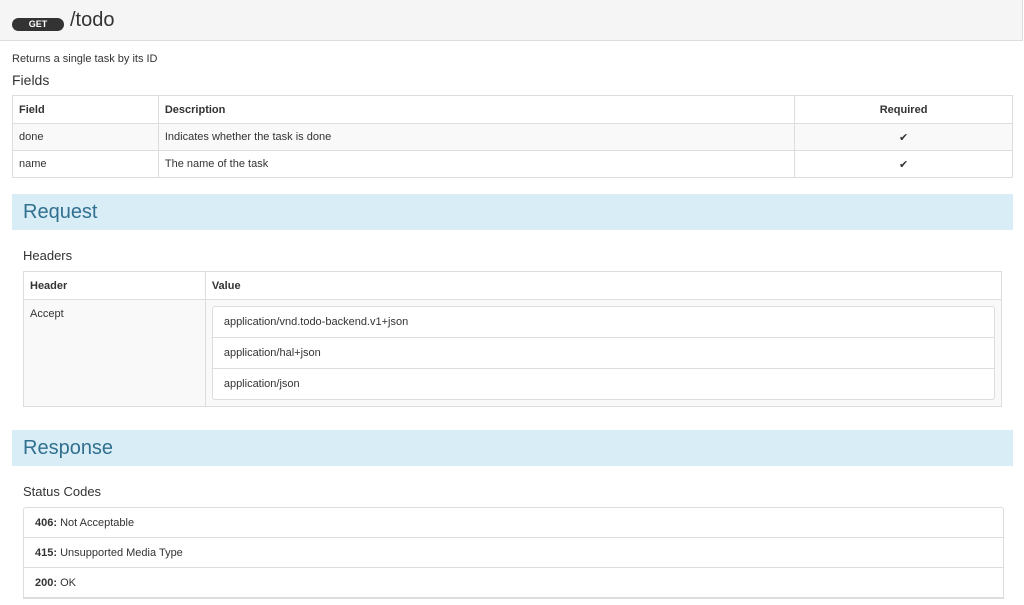 This screenshot has height=605, width=1024. Describe the element at coordinates (85, 109) in the screenshot. I see `column-header-field: Field` at that location.